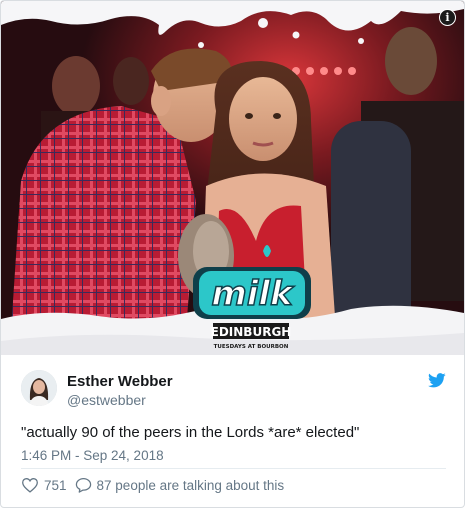 Image resolution: width=465 pixels, height=514 pixels. What do you see at coordinates (251, 347) in the screenshot?
I see `logo-tagline: TUESDAYS AT BOURBON` at bounding box center [251, 347].